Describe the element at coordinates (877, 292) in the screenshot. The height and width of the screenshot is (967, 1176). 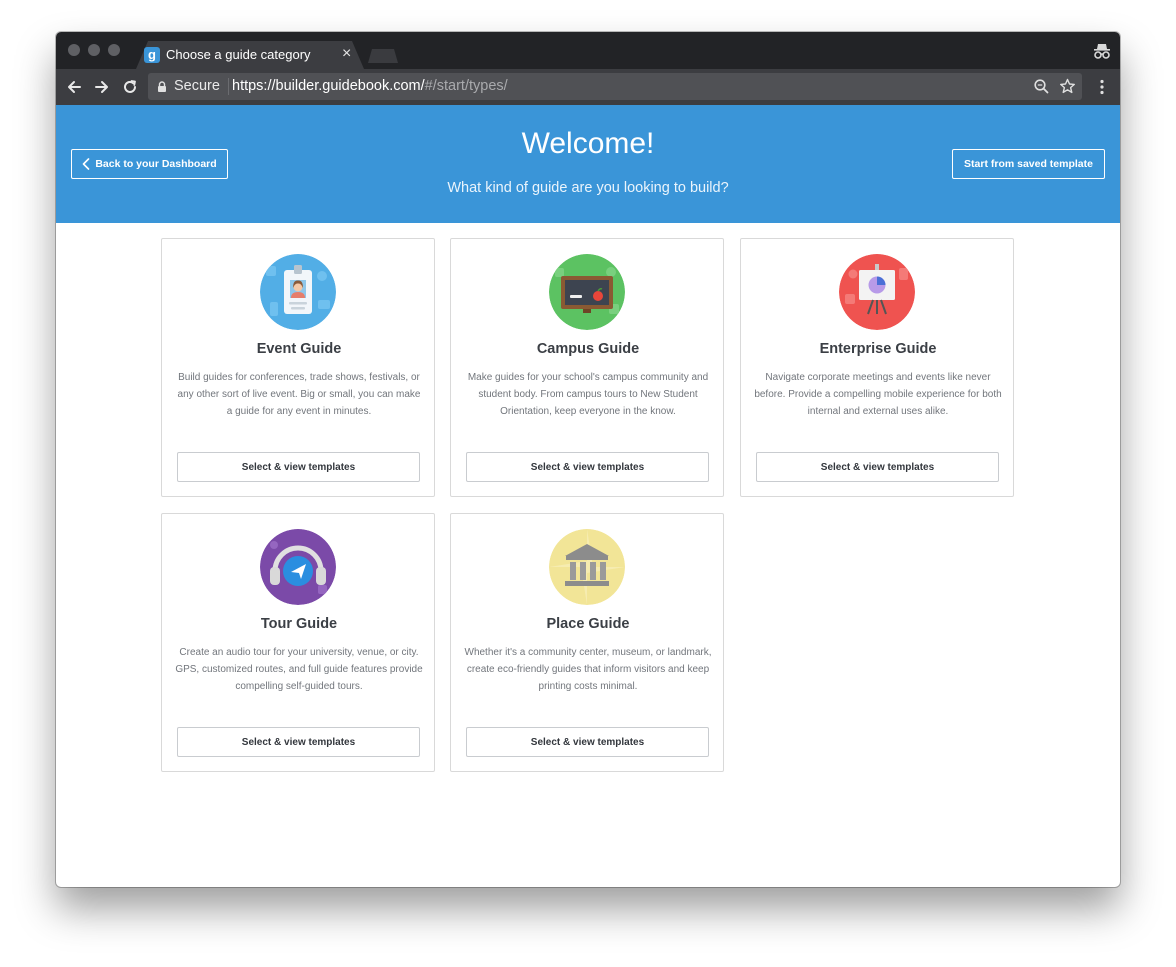
I see `presentation-icon` at that location.